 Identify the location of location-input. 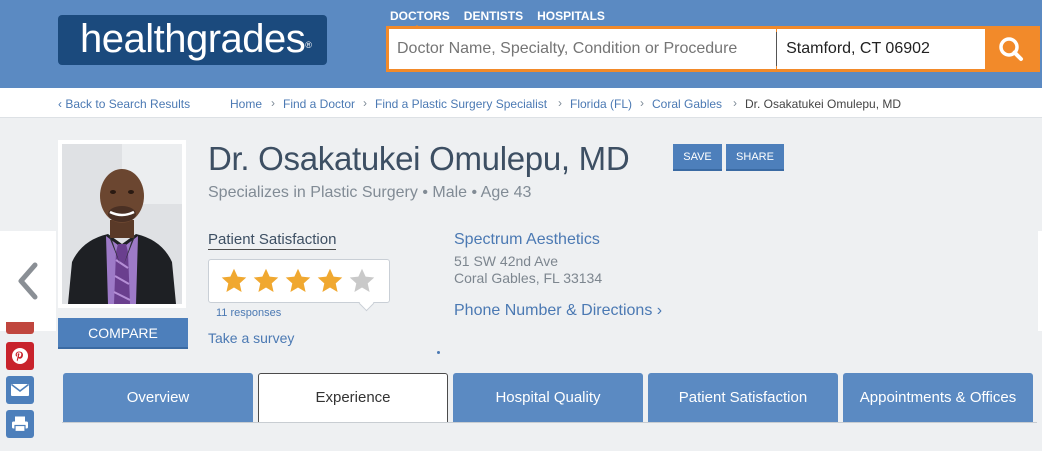
(881, 49).